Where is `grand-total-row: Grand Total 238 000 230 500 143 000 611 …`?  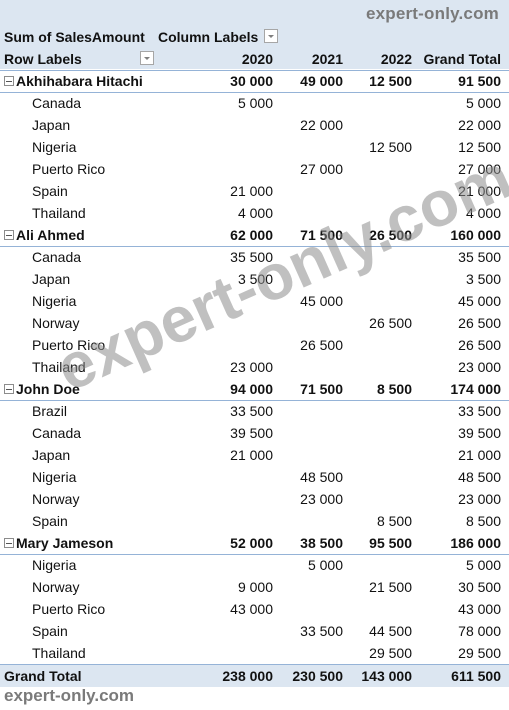 grand-total-row: Grand Total 238 000 230 500 143 000 611 … is located at coordinates (254, 675).